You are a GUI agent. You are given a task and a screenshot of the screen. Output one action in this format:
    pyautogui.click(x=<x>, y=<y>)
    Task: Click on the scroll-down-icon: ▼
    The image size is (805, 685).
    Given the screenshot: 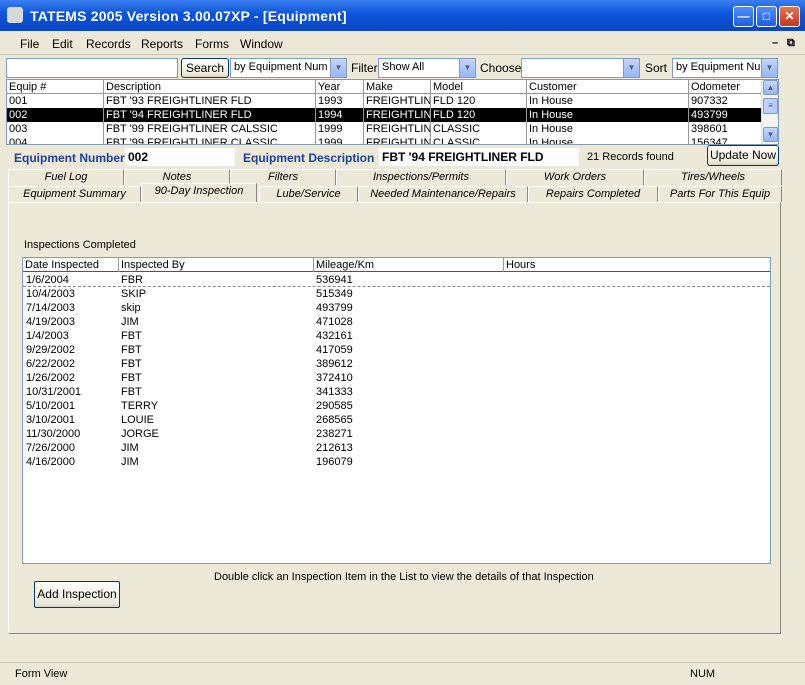 What is the action you would take?
    pyautogui.click(x=770, y=134)
    